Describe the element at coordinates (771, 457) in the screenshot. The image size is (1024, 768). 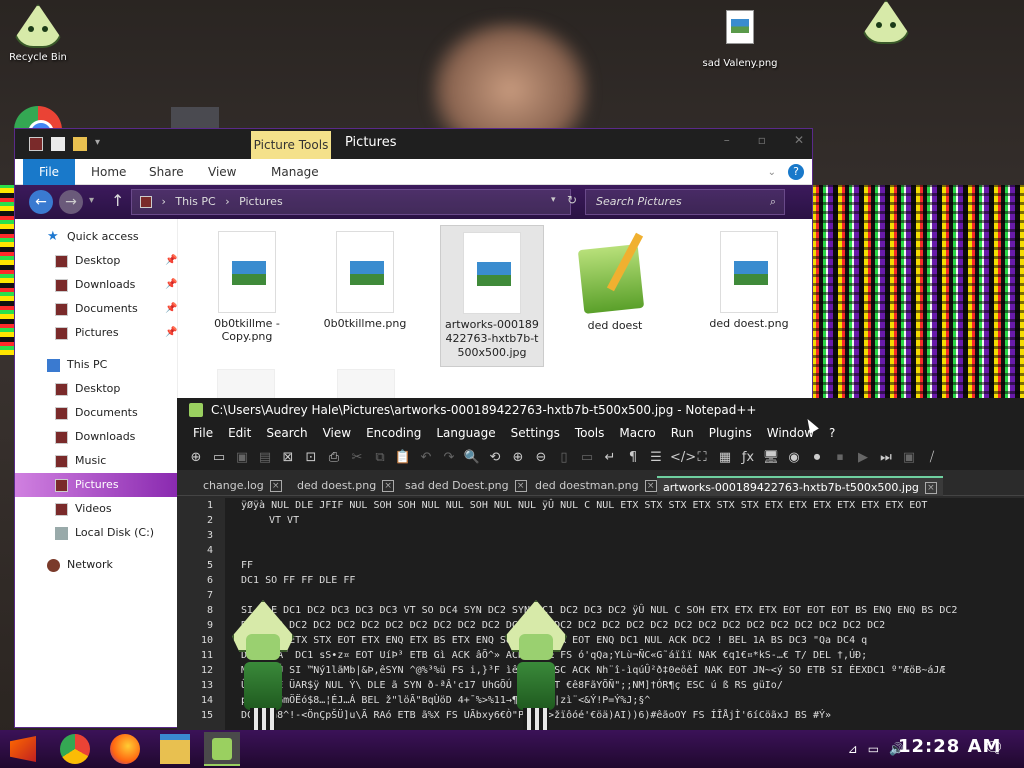
I see `folder-workspace-icon: 🖥` at that location.